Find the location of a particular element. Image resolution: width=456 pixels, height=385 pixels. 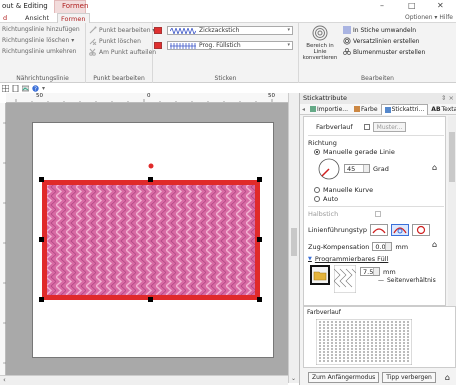

help-icon: ? is located at coordinates (35, 88).